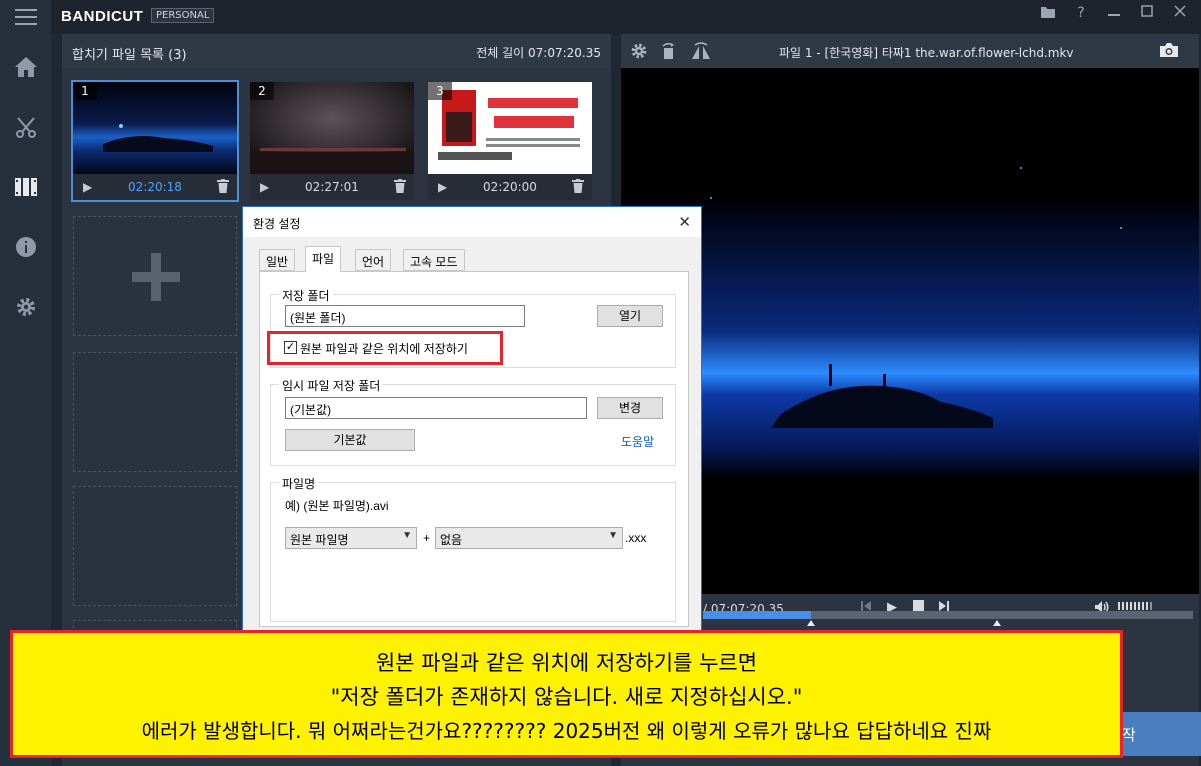 Image resolution: width=1201 pixels, height=766 pixels. Describe the element at coordinates (1114, 15) in the screenshot. I see `minimize-icon` at that location.